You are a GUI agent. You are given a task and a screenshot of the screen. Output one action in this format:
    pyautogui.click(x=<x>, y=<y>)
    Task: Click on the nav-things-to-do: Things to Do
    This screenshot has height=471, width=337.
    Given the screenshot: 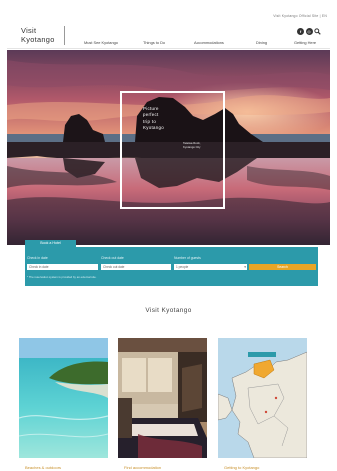 What is the action you would take?
    pyautogui.click(x=154, y=42)
    